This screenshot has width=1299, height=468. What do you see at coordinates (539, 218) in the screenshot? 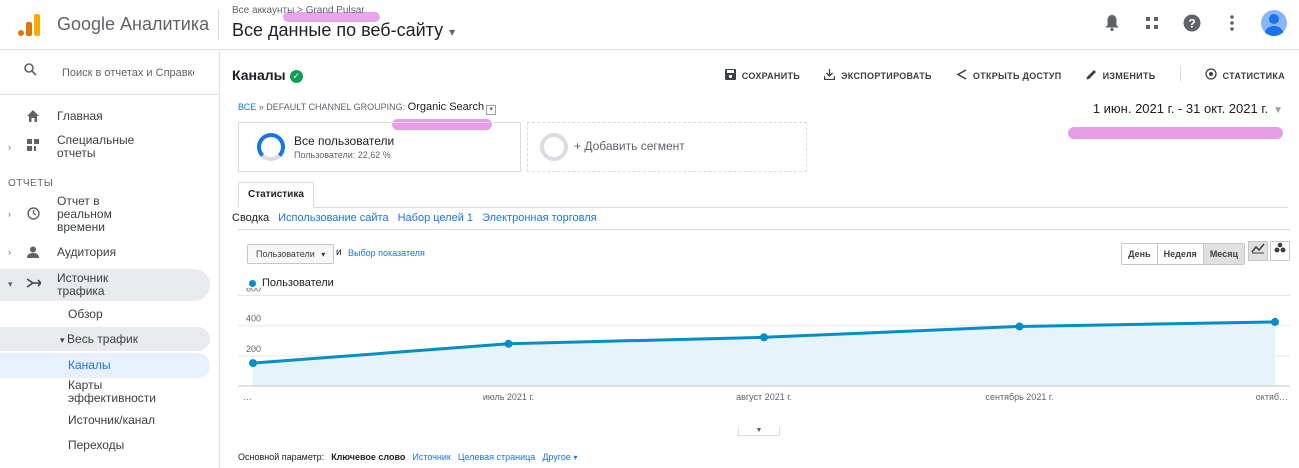
I see `subtab-ecommerce: Электронная торговля` at bounding box center [539, 218].